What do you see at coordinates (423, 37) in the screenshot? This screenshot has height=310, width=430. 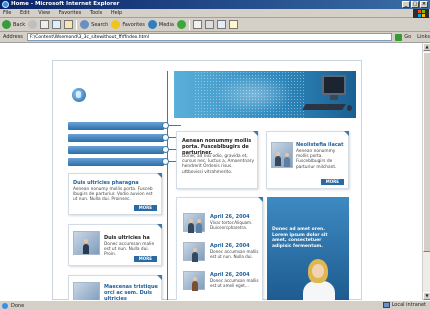 I see `links-button: Links` at bounding box center [423, 37].